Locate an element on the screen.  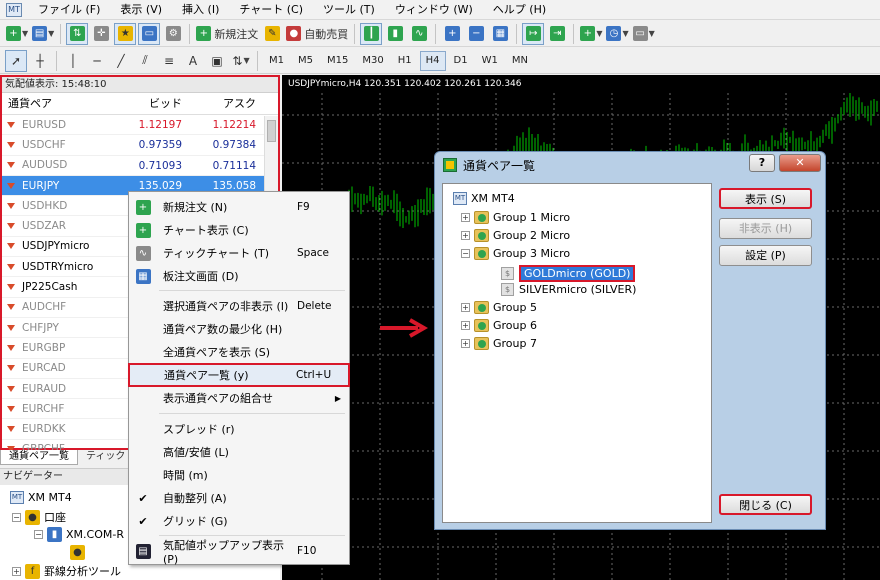
vertical-line-tool: │ is located at coordinates (73, 61).